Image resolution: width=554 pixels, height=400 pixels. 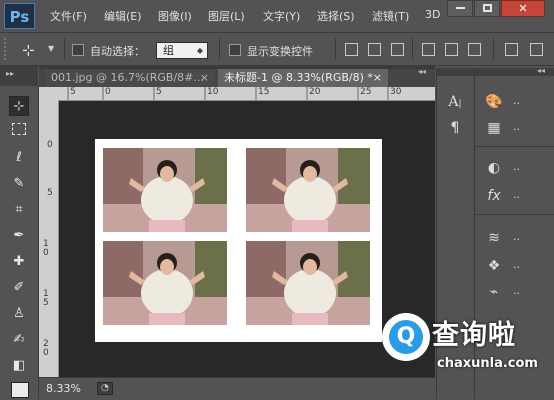 I want to click on align-bottom-icon, so click(x=397, y=49).